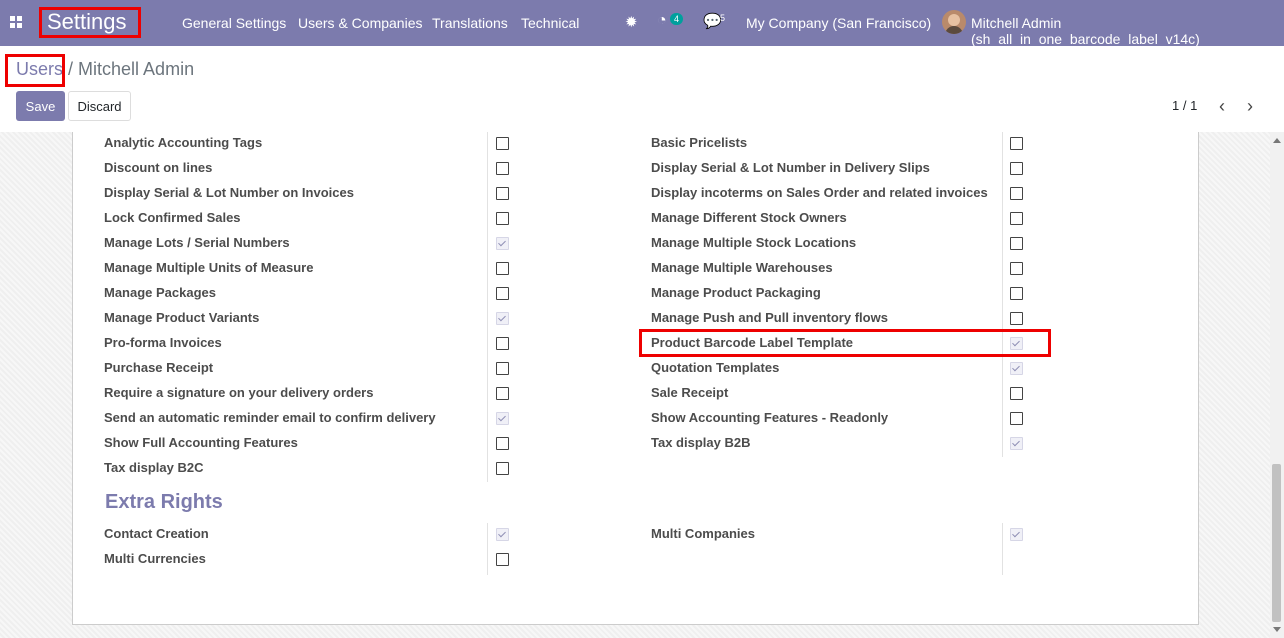 The height and width of the screenshot is (638, 1284). I want to click on right-label: Tax display B2B, so click(701, 442).